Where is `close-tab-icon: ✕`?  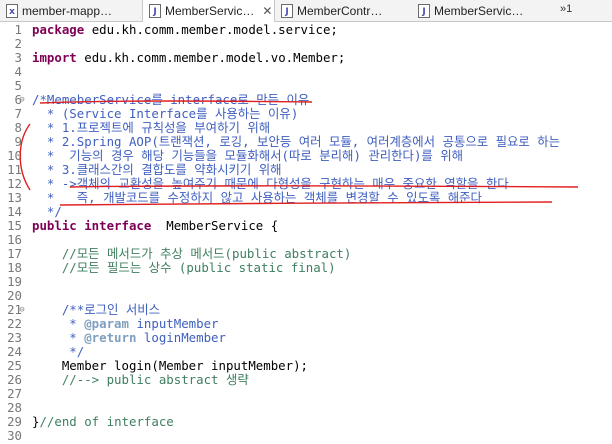 close-tab-icon: ✕ is located at coordinates (267, 11).